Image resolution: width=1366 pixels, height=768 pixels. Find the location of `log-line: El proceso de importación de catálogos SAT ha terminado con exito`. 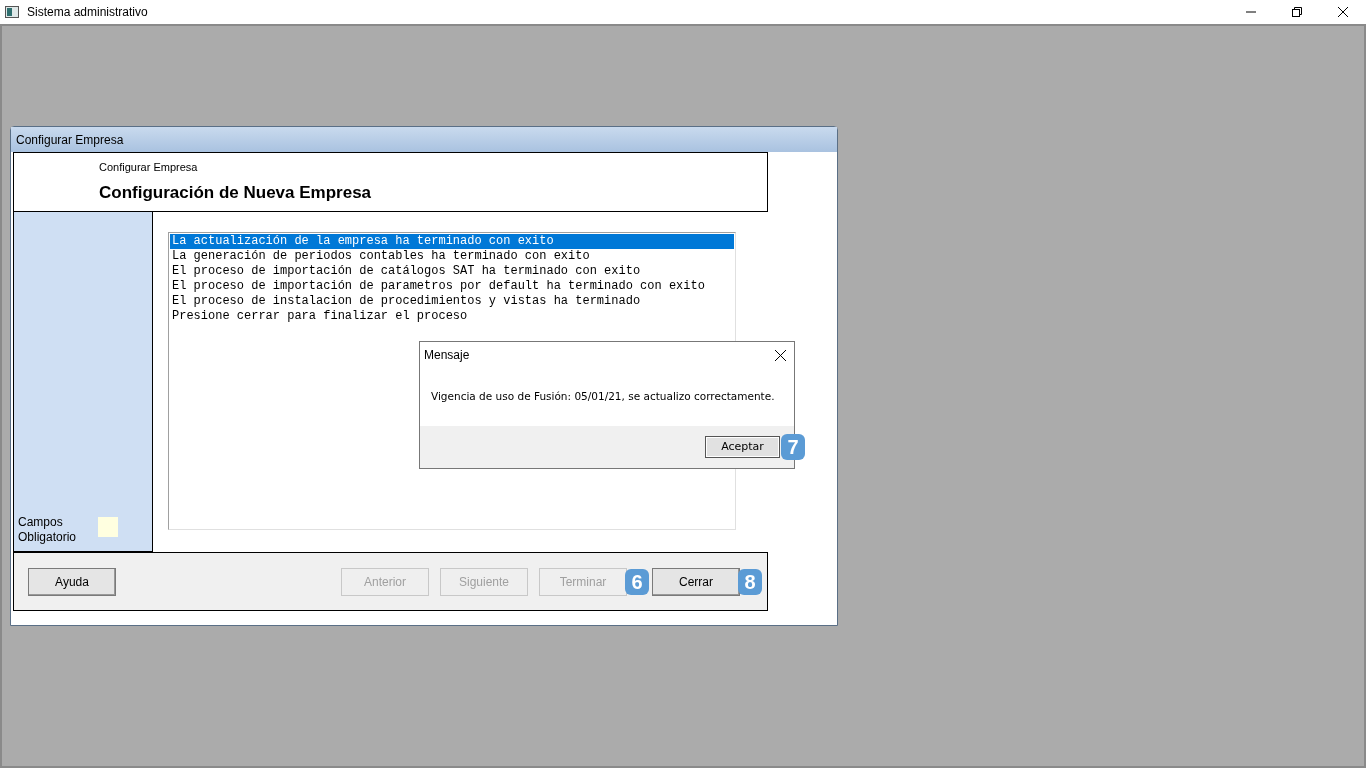

log-line: El proceso de importación de catálogos SAT ha terminado con exito is located at coordinates (452, 271).